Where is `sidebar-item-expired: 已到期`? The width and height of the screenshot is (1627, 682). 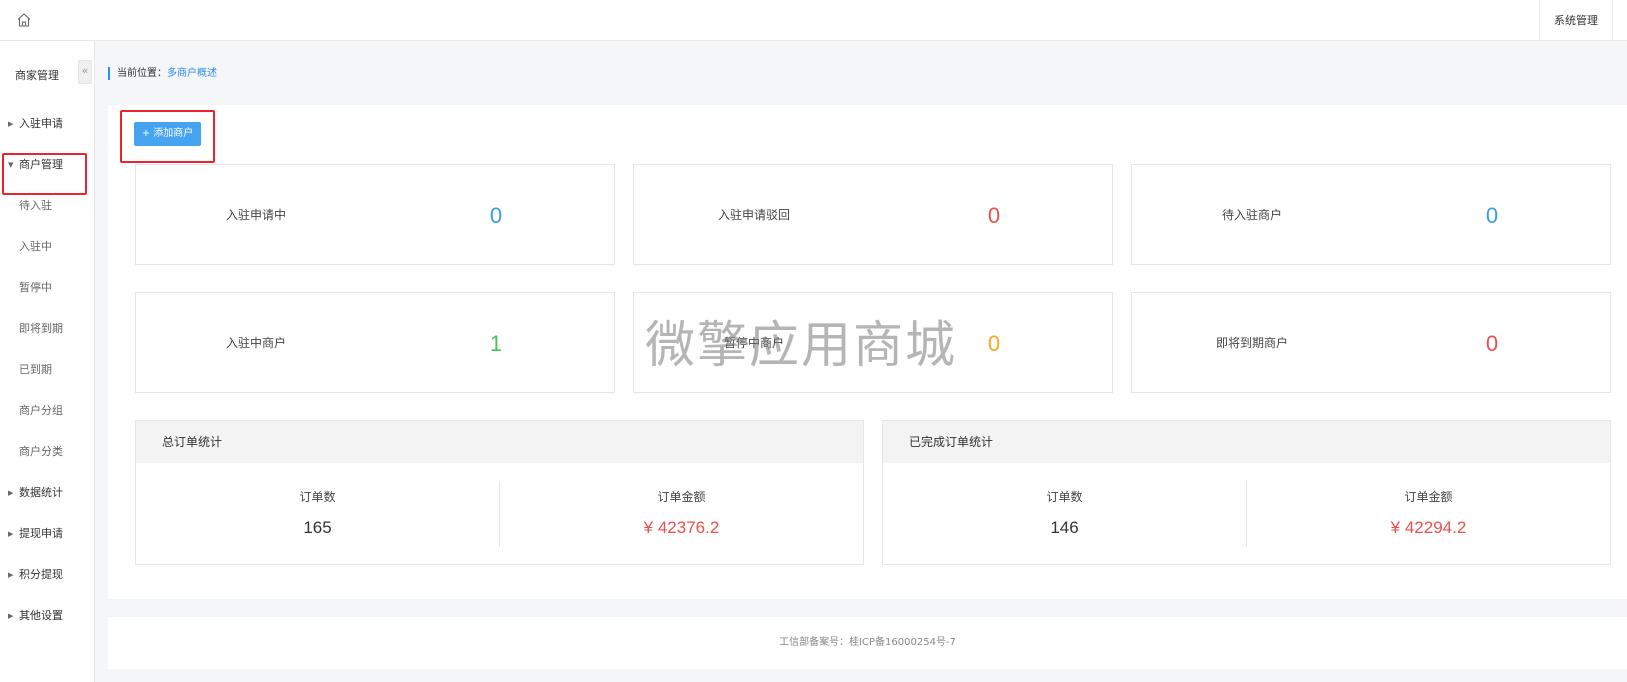
sidebar-item-expired: 已到期 is located at coordinates (47, 370).